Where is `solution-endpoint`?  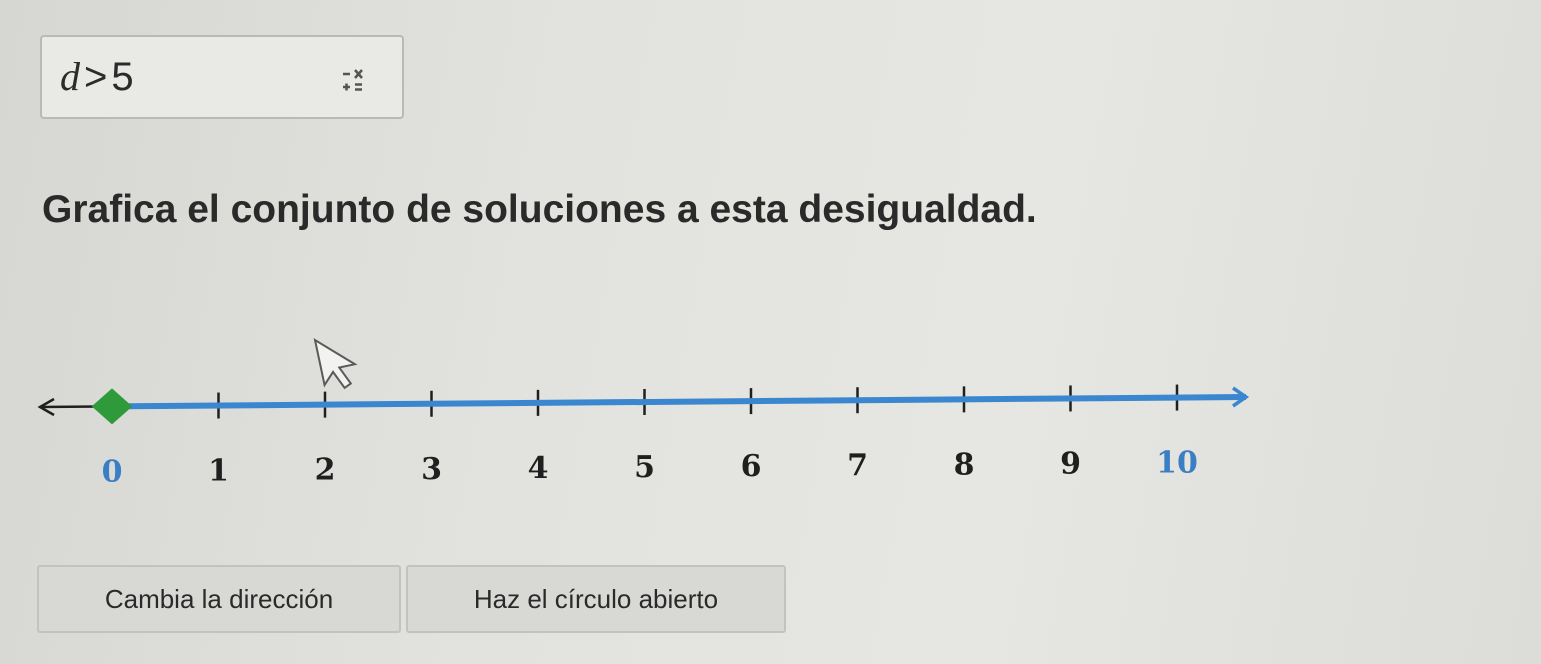
solution-endpoint is located at coordinates (112, 406).